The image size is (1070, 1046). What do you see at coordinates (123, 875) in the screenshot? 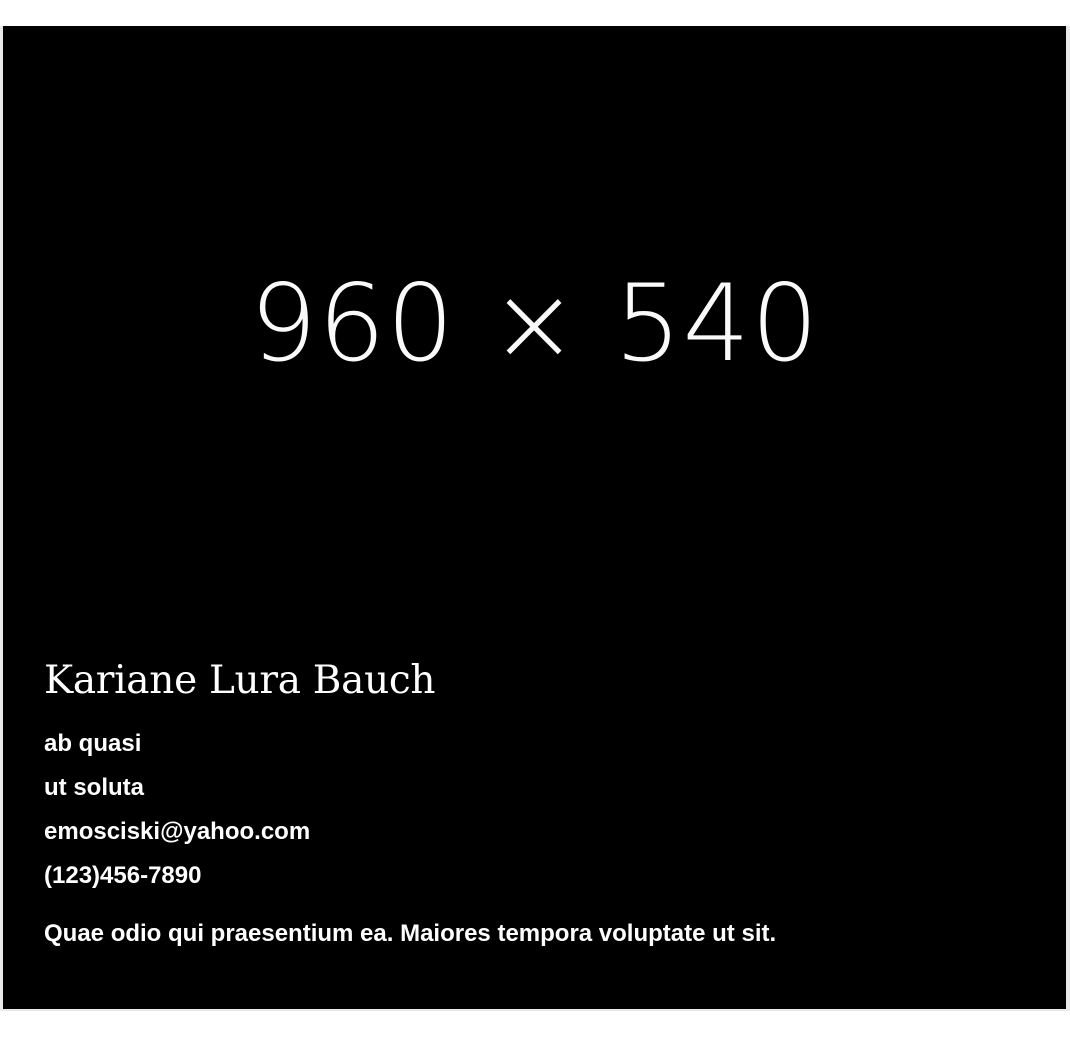
I see `phone-text: (123)456-7890` at bounding box center [123, 875].